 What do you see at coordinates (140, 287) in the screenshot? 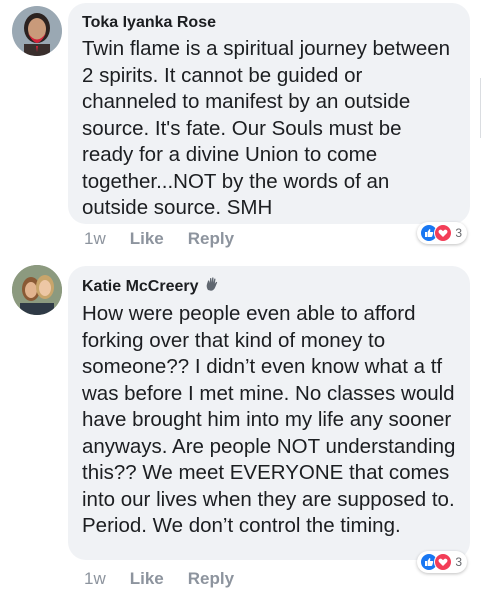
I see `author-name: Katie McCreery` at bounding box center [140, 287].